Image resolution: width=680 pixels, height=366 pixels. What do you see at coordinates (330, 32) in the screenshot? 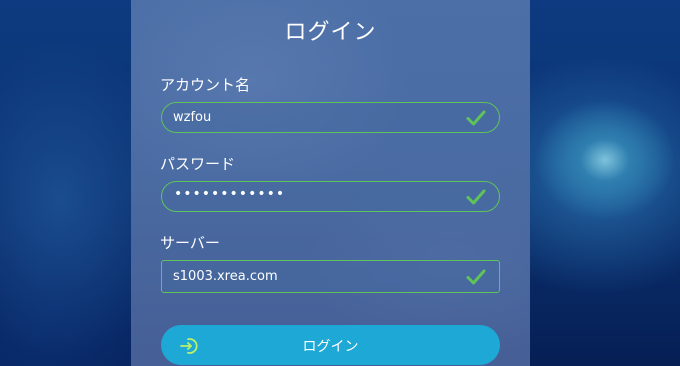
I see `page-title: ログイン` at bounding box center [330, 32].